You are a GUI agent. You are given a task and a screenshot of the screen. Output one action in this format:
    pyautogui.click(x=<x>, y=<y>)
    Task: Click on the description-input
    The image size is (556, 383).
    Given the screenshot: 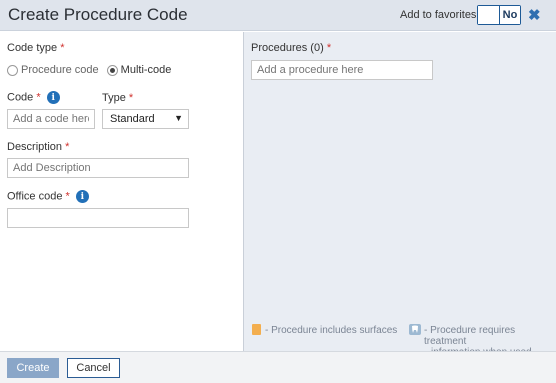 What is the action you would take?
    pyautogui.click(x=98, y=168)
    